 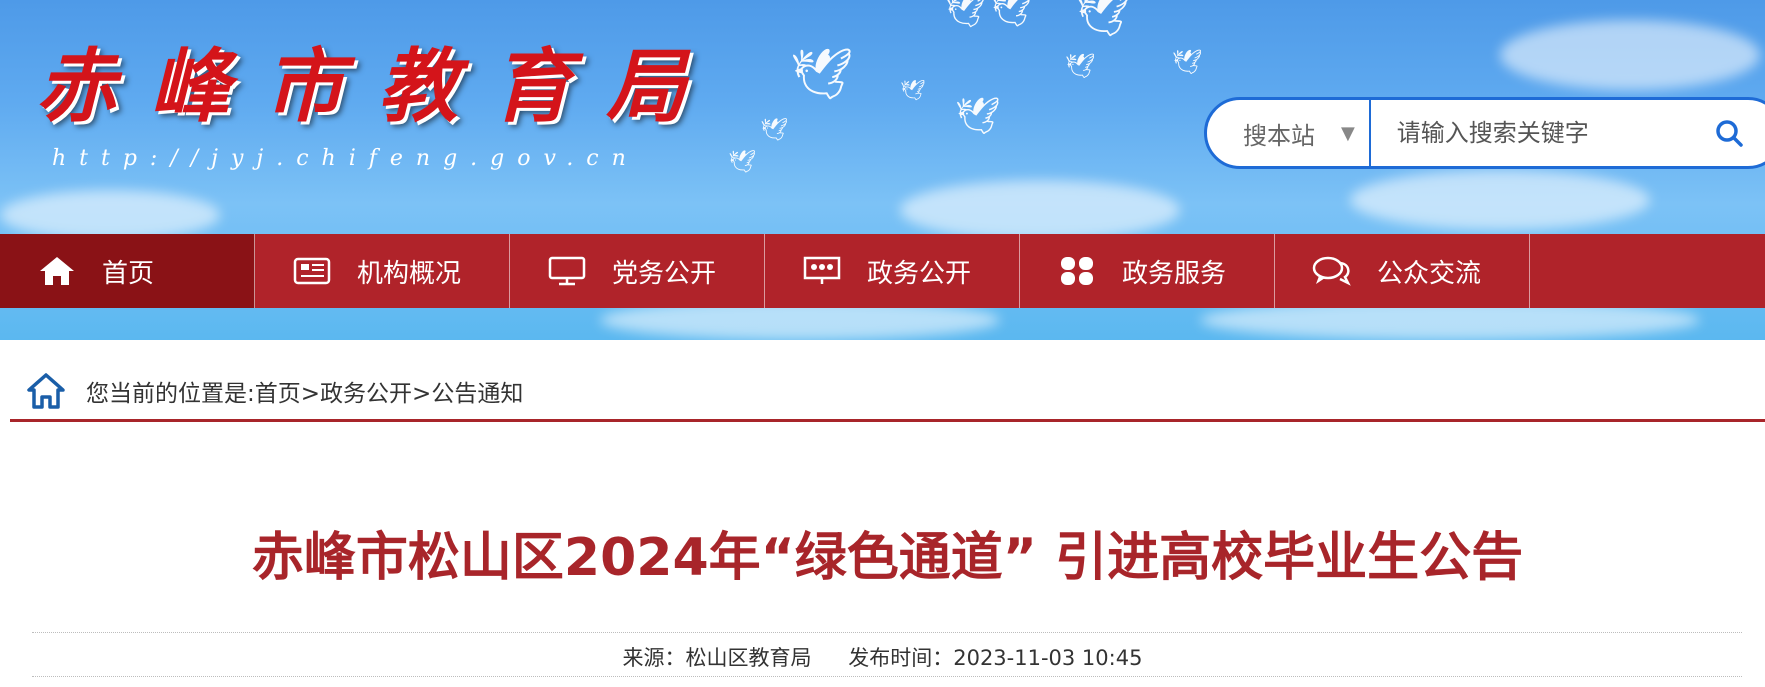 I want to click on newspaper-icon, so click(x=312, y=271).